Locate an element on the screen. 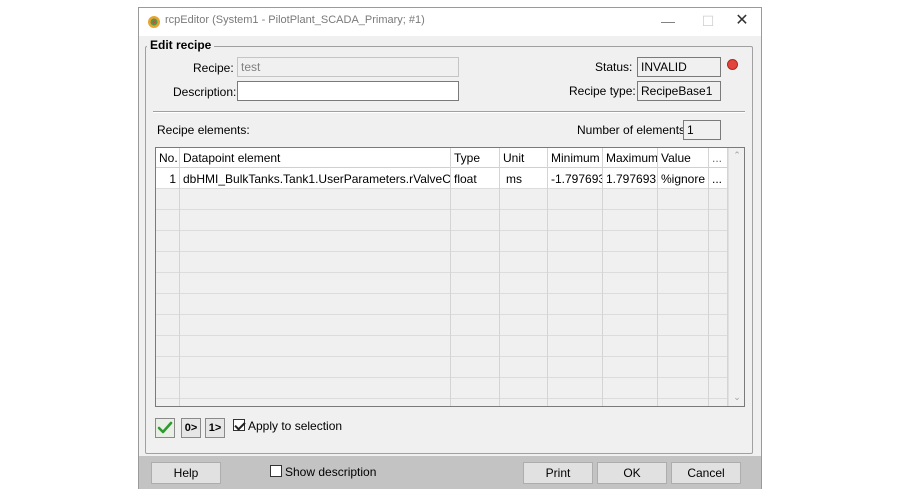 Image resolution: width=900 pixels, height=496 pixels. recipe-type-field: RecipeBase1 is located at coordinates (679, 91).